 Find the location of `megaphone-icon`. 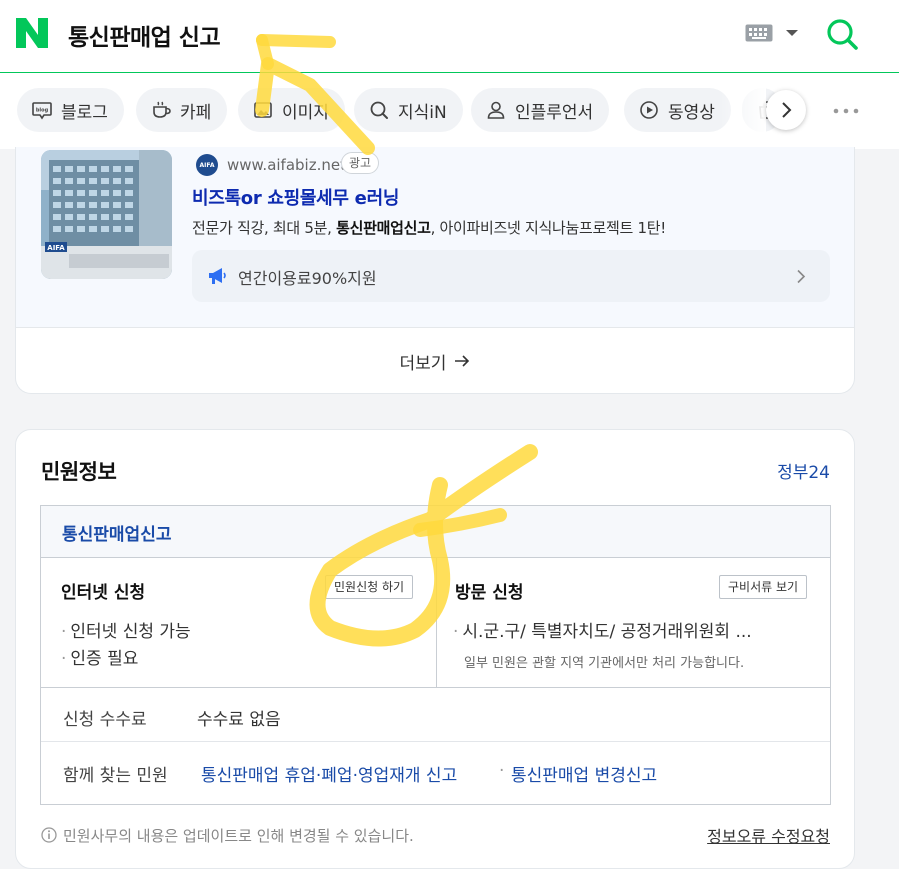

megaphone-icon is located at coordinates (217, 276).